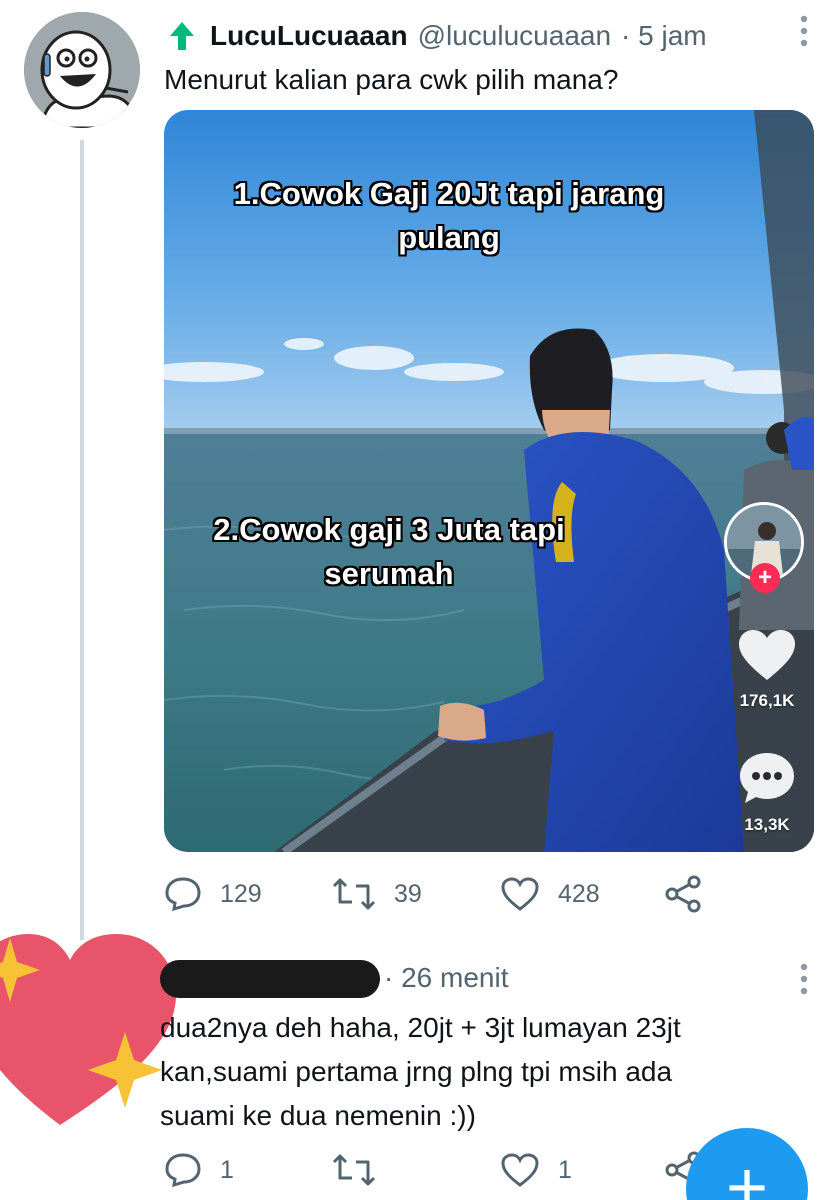 The width and height of the screenshot is (839, 1200). I want to click on like-button: 428, so click(550, 894).